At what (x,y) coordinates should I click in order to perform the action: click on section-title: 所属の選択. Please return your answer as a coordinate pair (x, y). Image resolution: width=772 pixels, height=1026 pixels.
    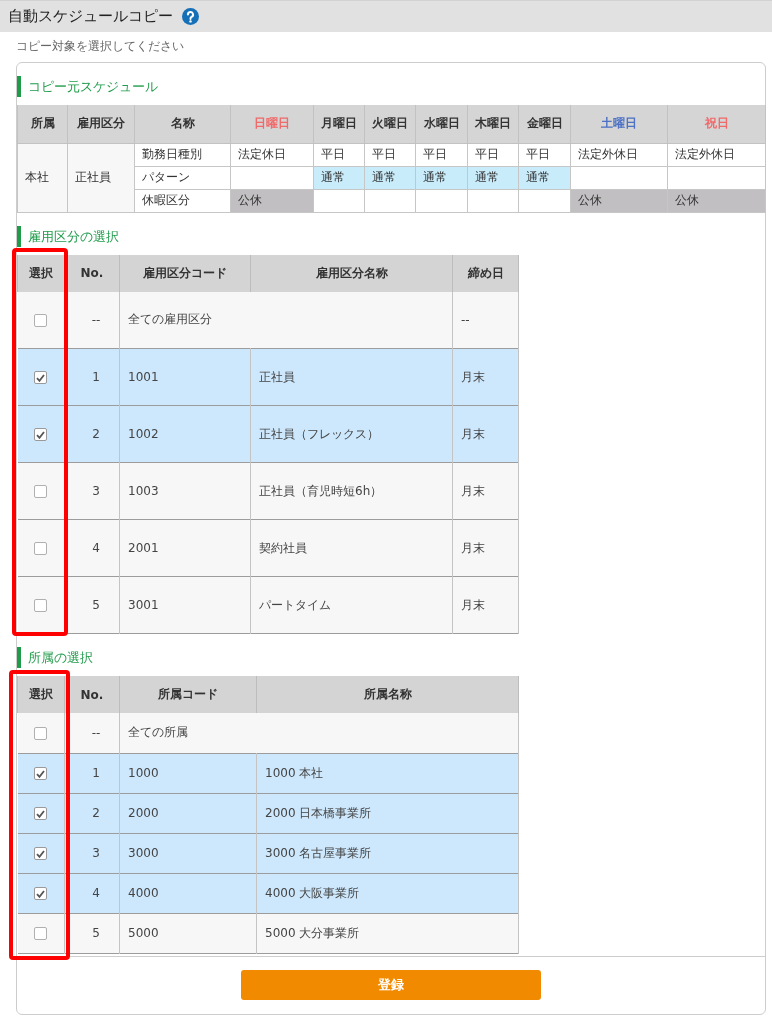
    Looking at the image, I should click on (391, 657).